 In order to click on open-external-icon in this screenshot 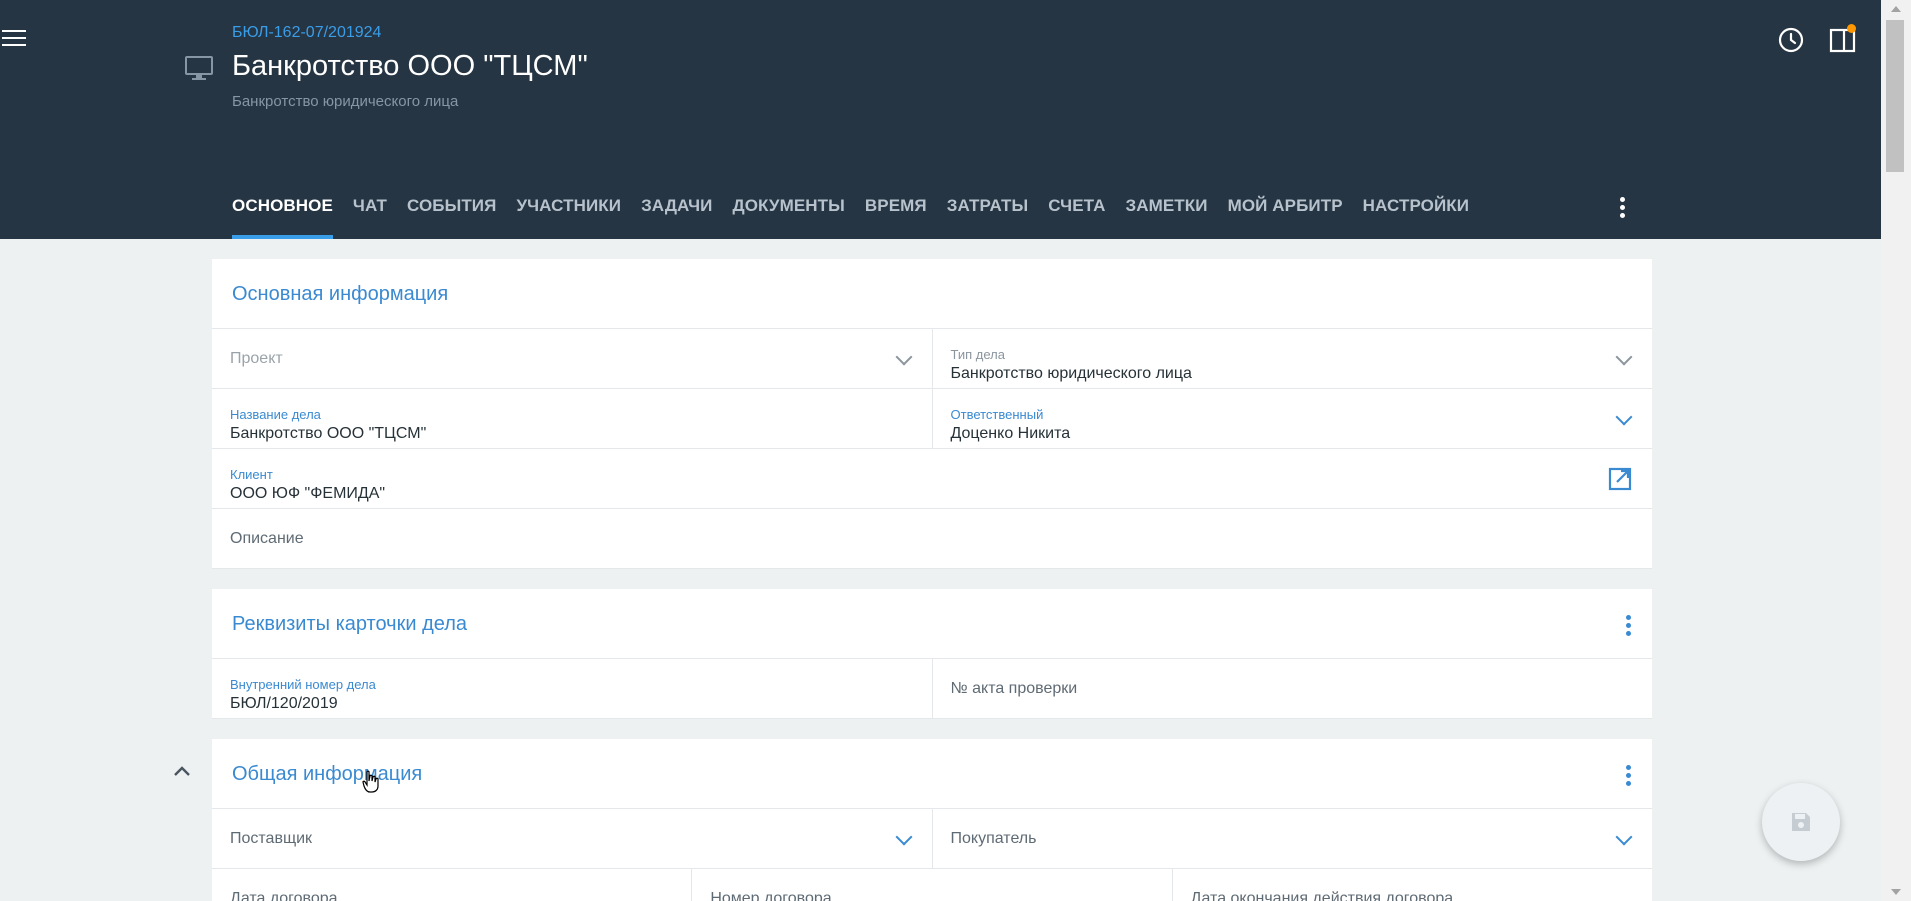, I will do `click(1620, 481)`.